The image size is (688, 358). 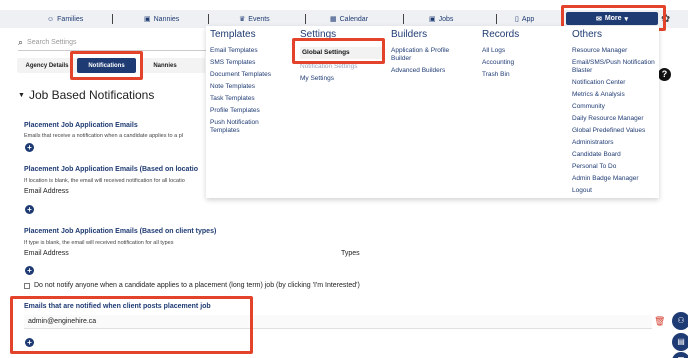 I want to click on menu-link: Metrics & Analysis, so click(x=614, y=95).